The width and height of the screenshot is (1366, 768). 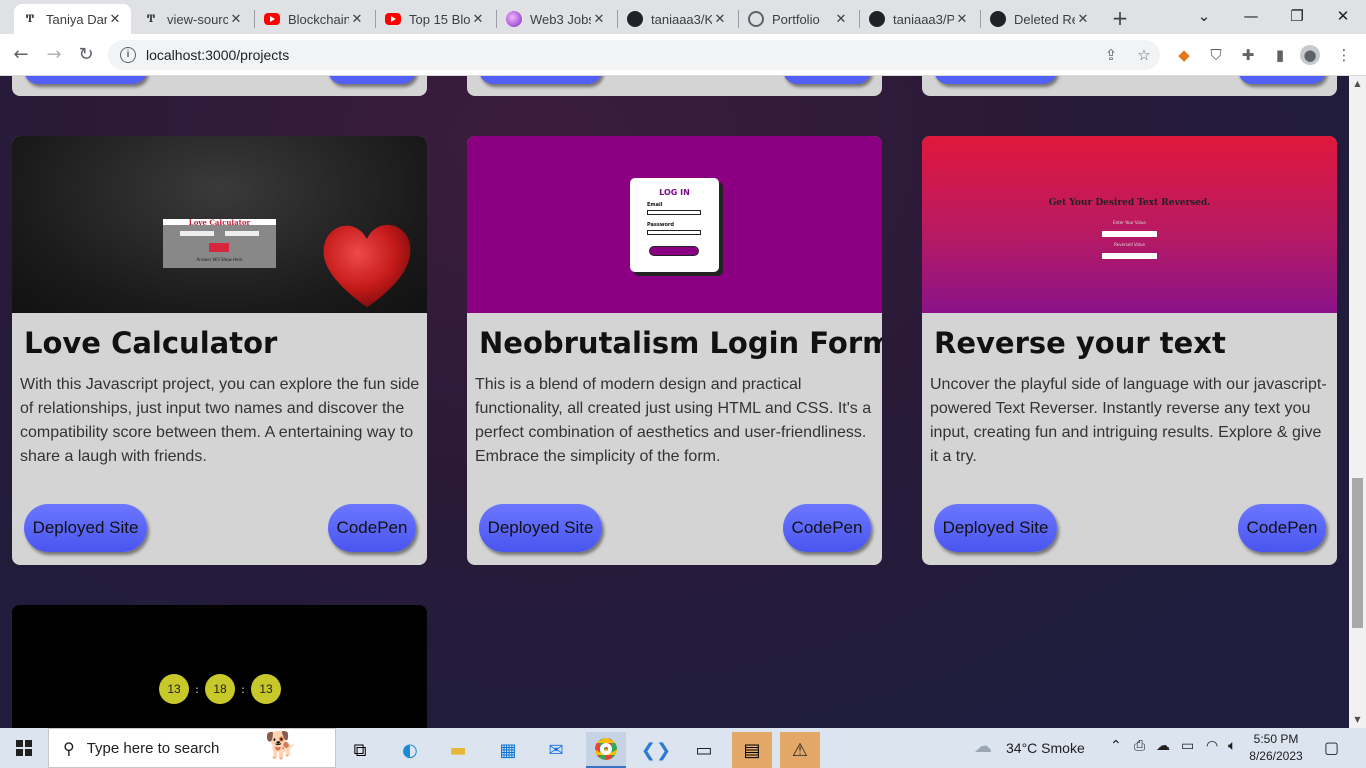 I want to click on vscode-icon: ❮❯, so click(x=656, y=750).